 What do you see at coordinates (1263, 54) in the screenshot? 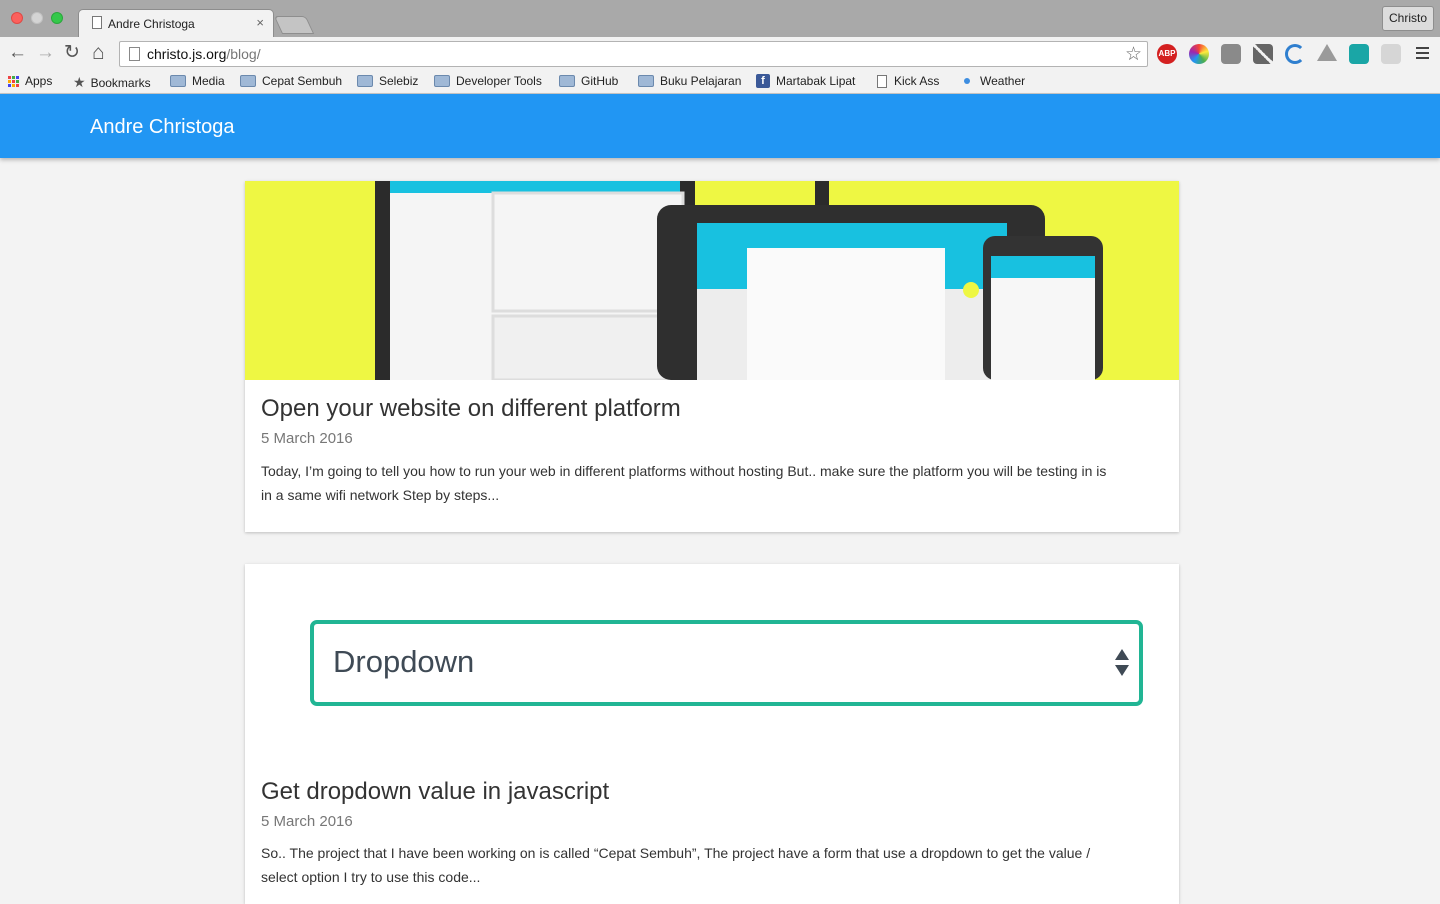
I see `magic-wand-icon` at bounding box center [1263, 54].